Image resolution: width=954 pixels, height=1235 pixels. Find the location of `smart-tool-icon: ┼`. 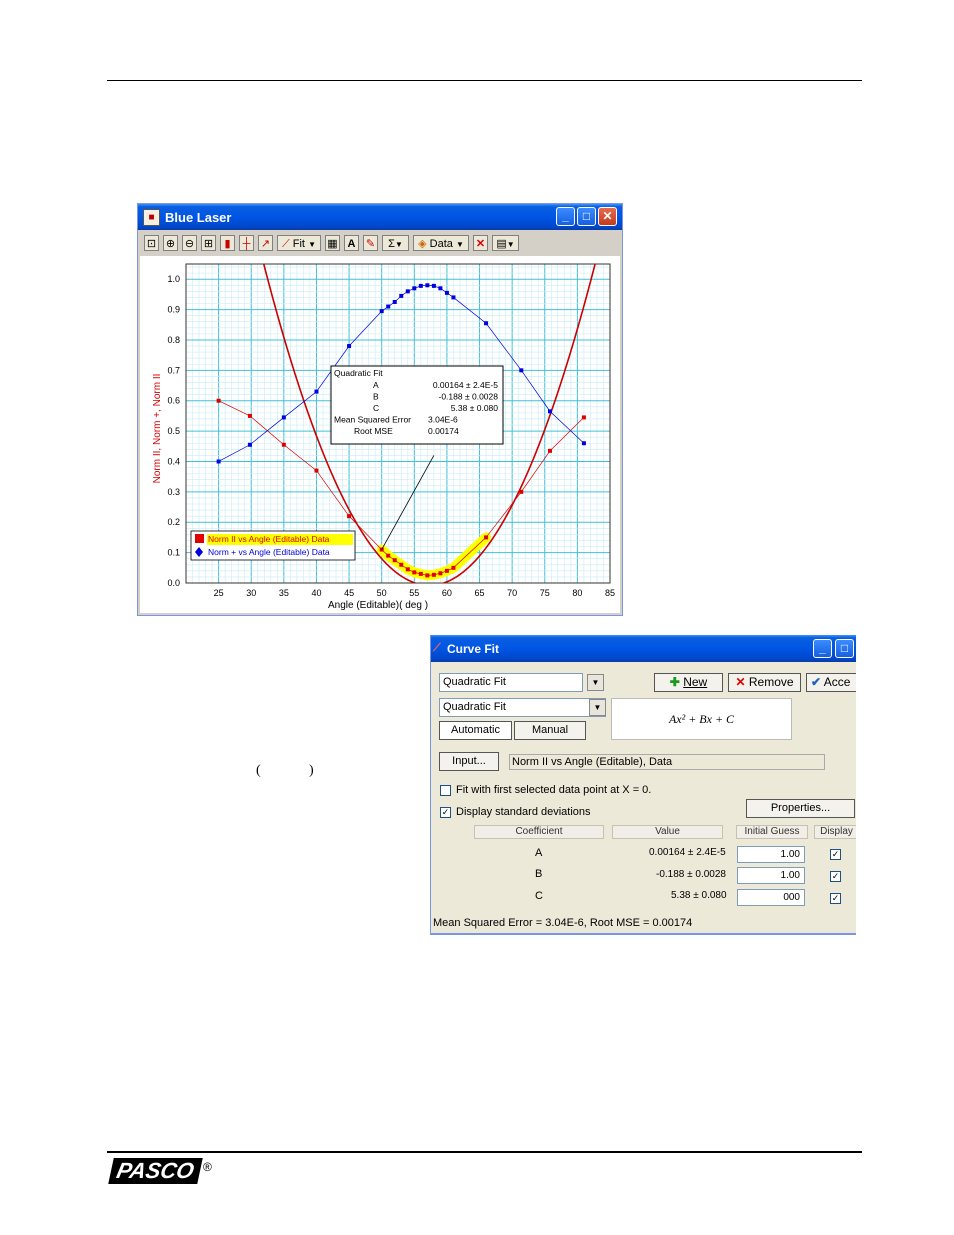

smart-tool-icon: ┼ is located at coordinates (246, 243).